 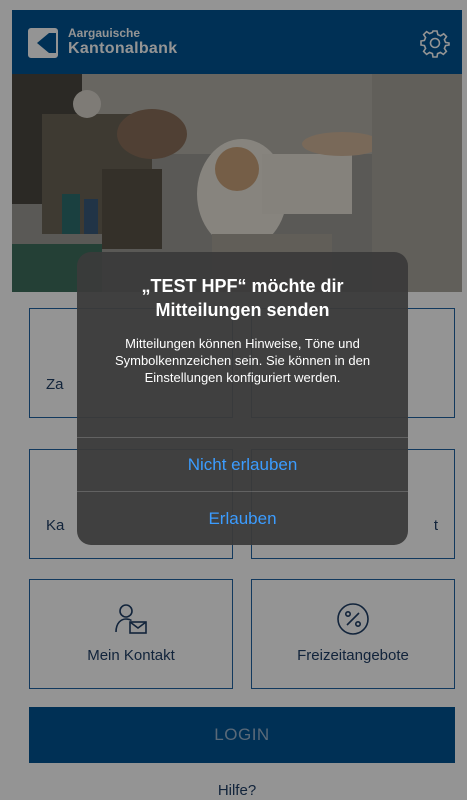 I want to click on allow-button: Erlauben, so click(x=242, y=518).